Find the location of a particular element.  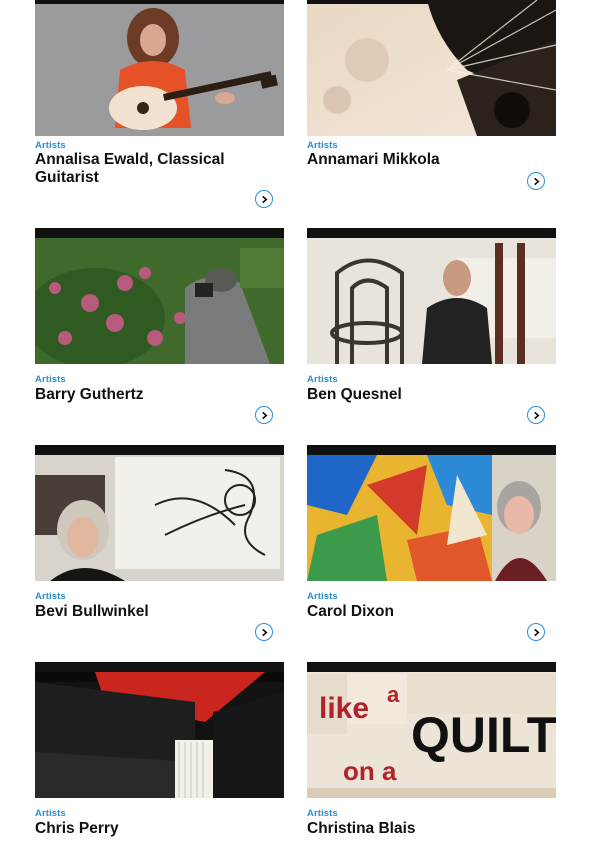

artist-card-ben-quesnel: Artists Ben Quesnel is located at coordinates (431, 326).